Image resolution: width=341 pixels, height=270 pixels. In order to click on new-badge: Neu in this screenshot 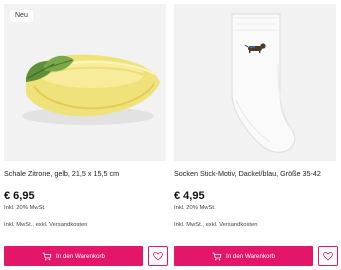, I will do `click(21, 16)`.